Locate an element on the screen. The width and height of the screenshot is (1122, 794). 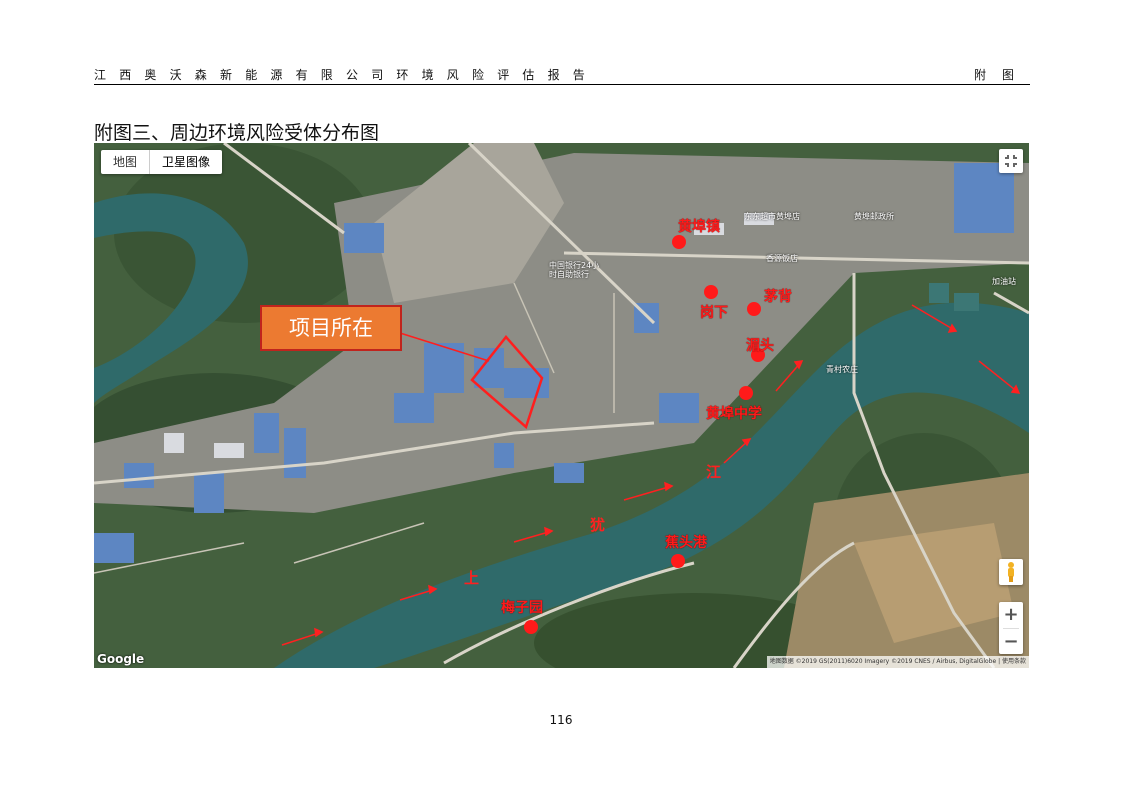
figure-title: 附图三、周边环境风险受体分布图 is located at coordinates (237, 133).